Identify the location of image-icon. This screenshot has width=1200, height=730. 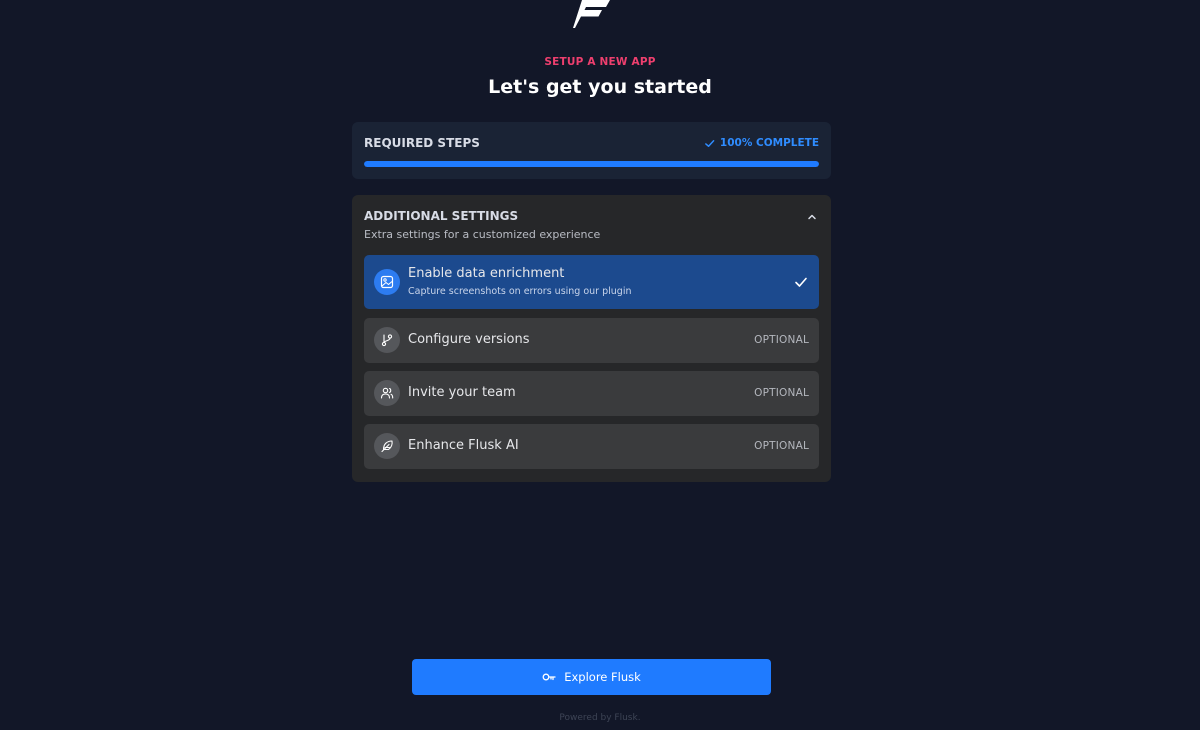
(387, 282).